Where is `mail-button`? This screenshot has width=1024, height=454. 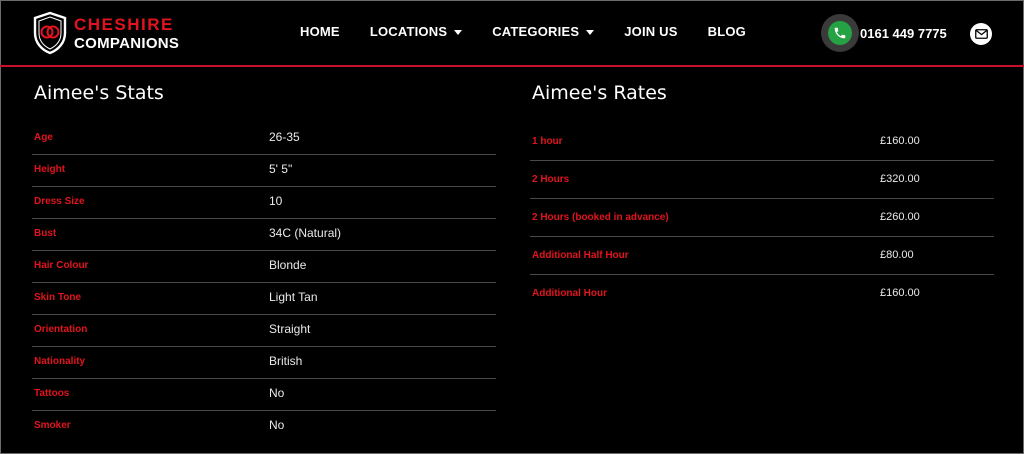
mail-button is located at coordinates (981, 34).